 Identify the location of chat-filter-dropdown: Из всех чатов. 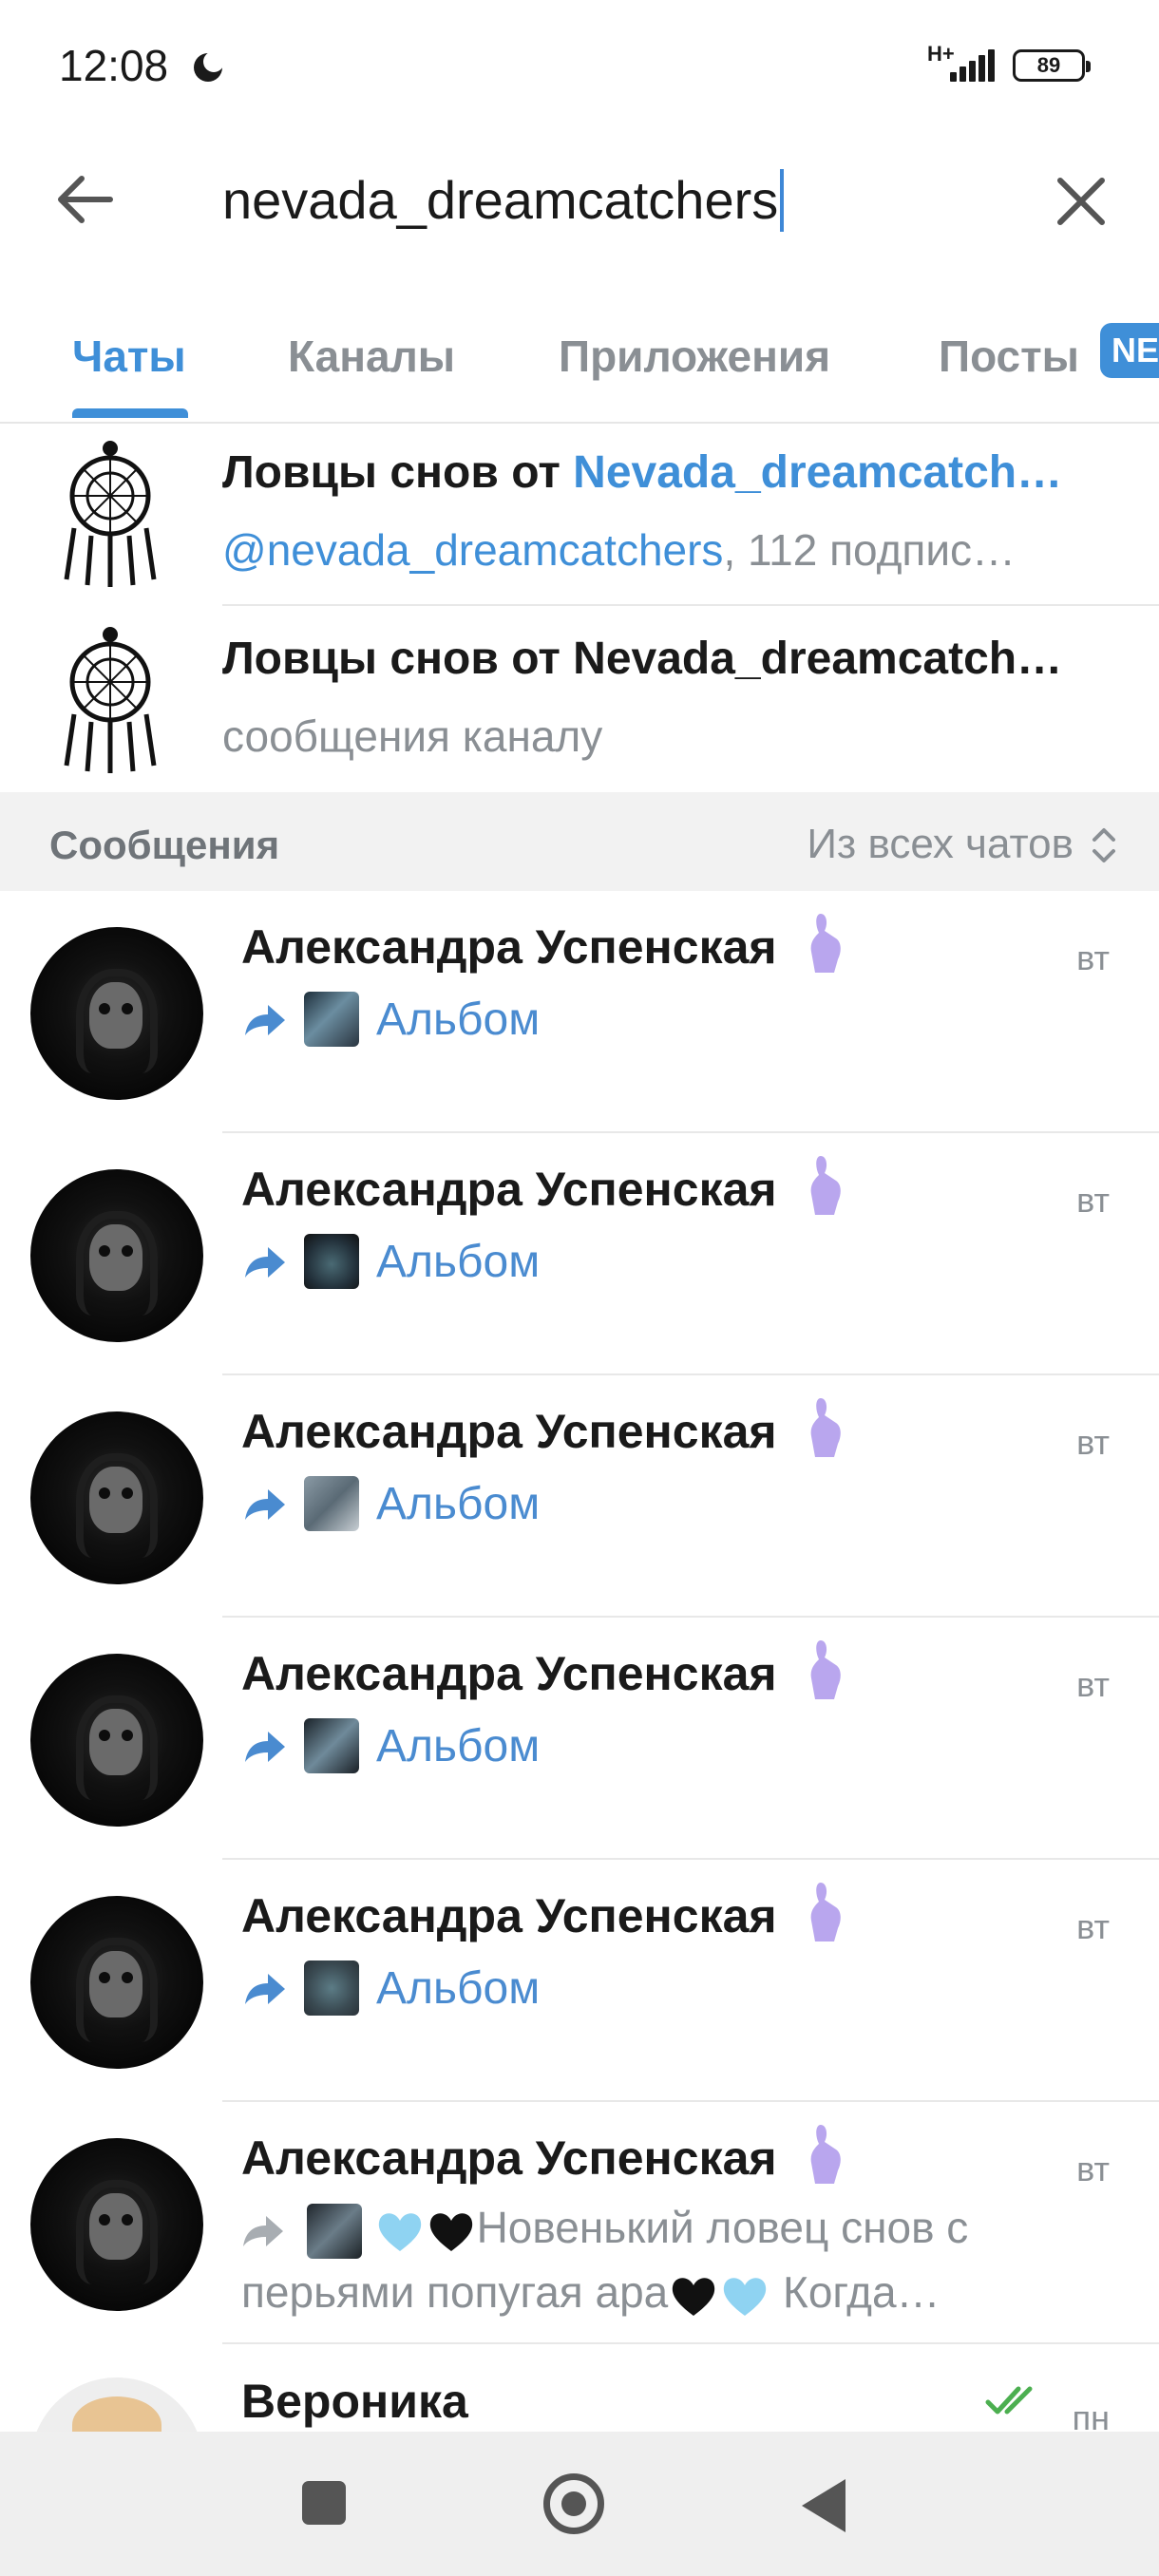
(940, 844).